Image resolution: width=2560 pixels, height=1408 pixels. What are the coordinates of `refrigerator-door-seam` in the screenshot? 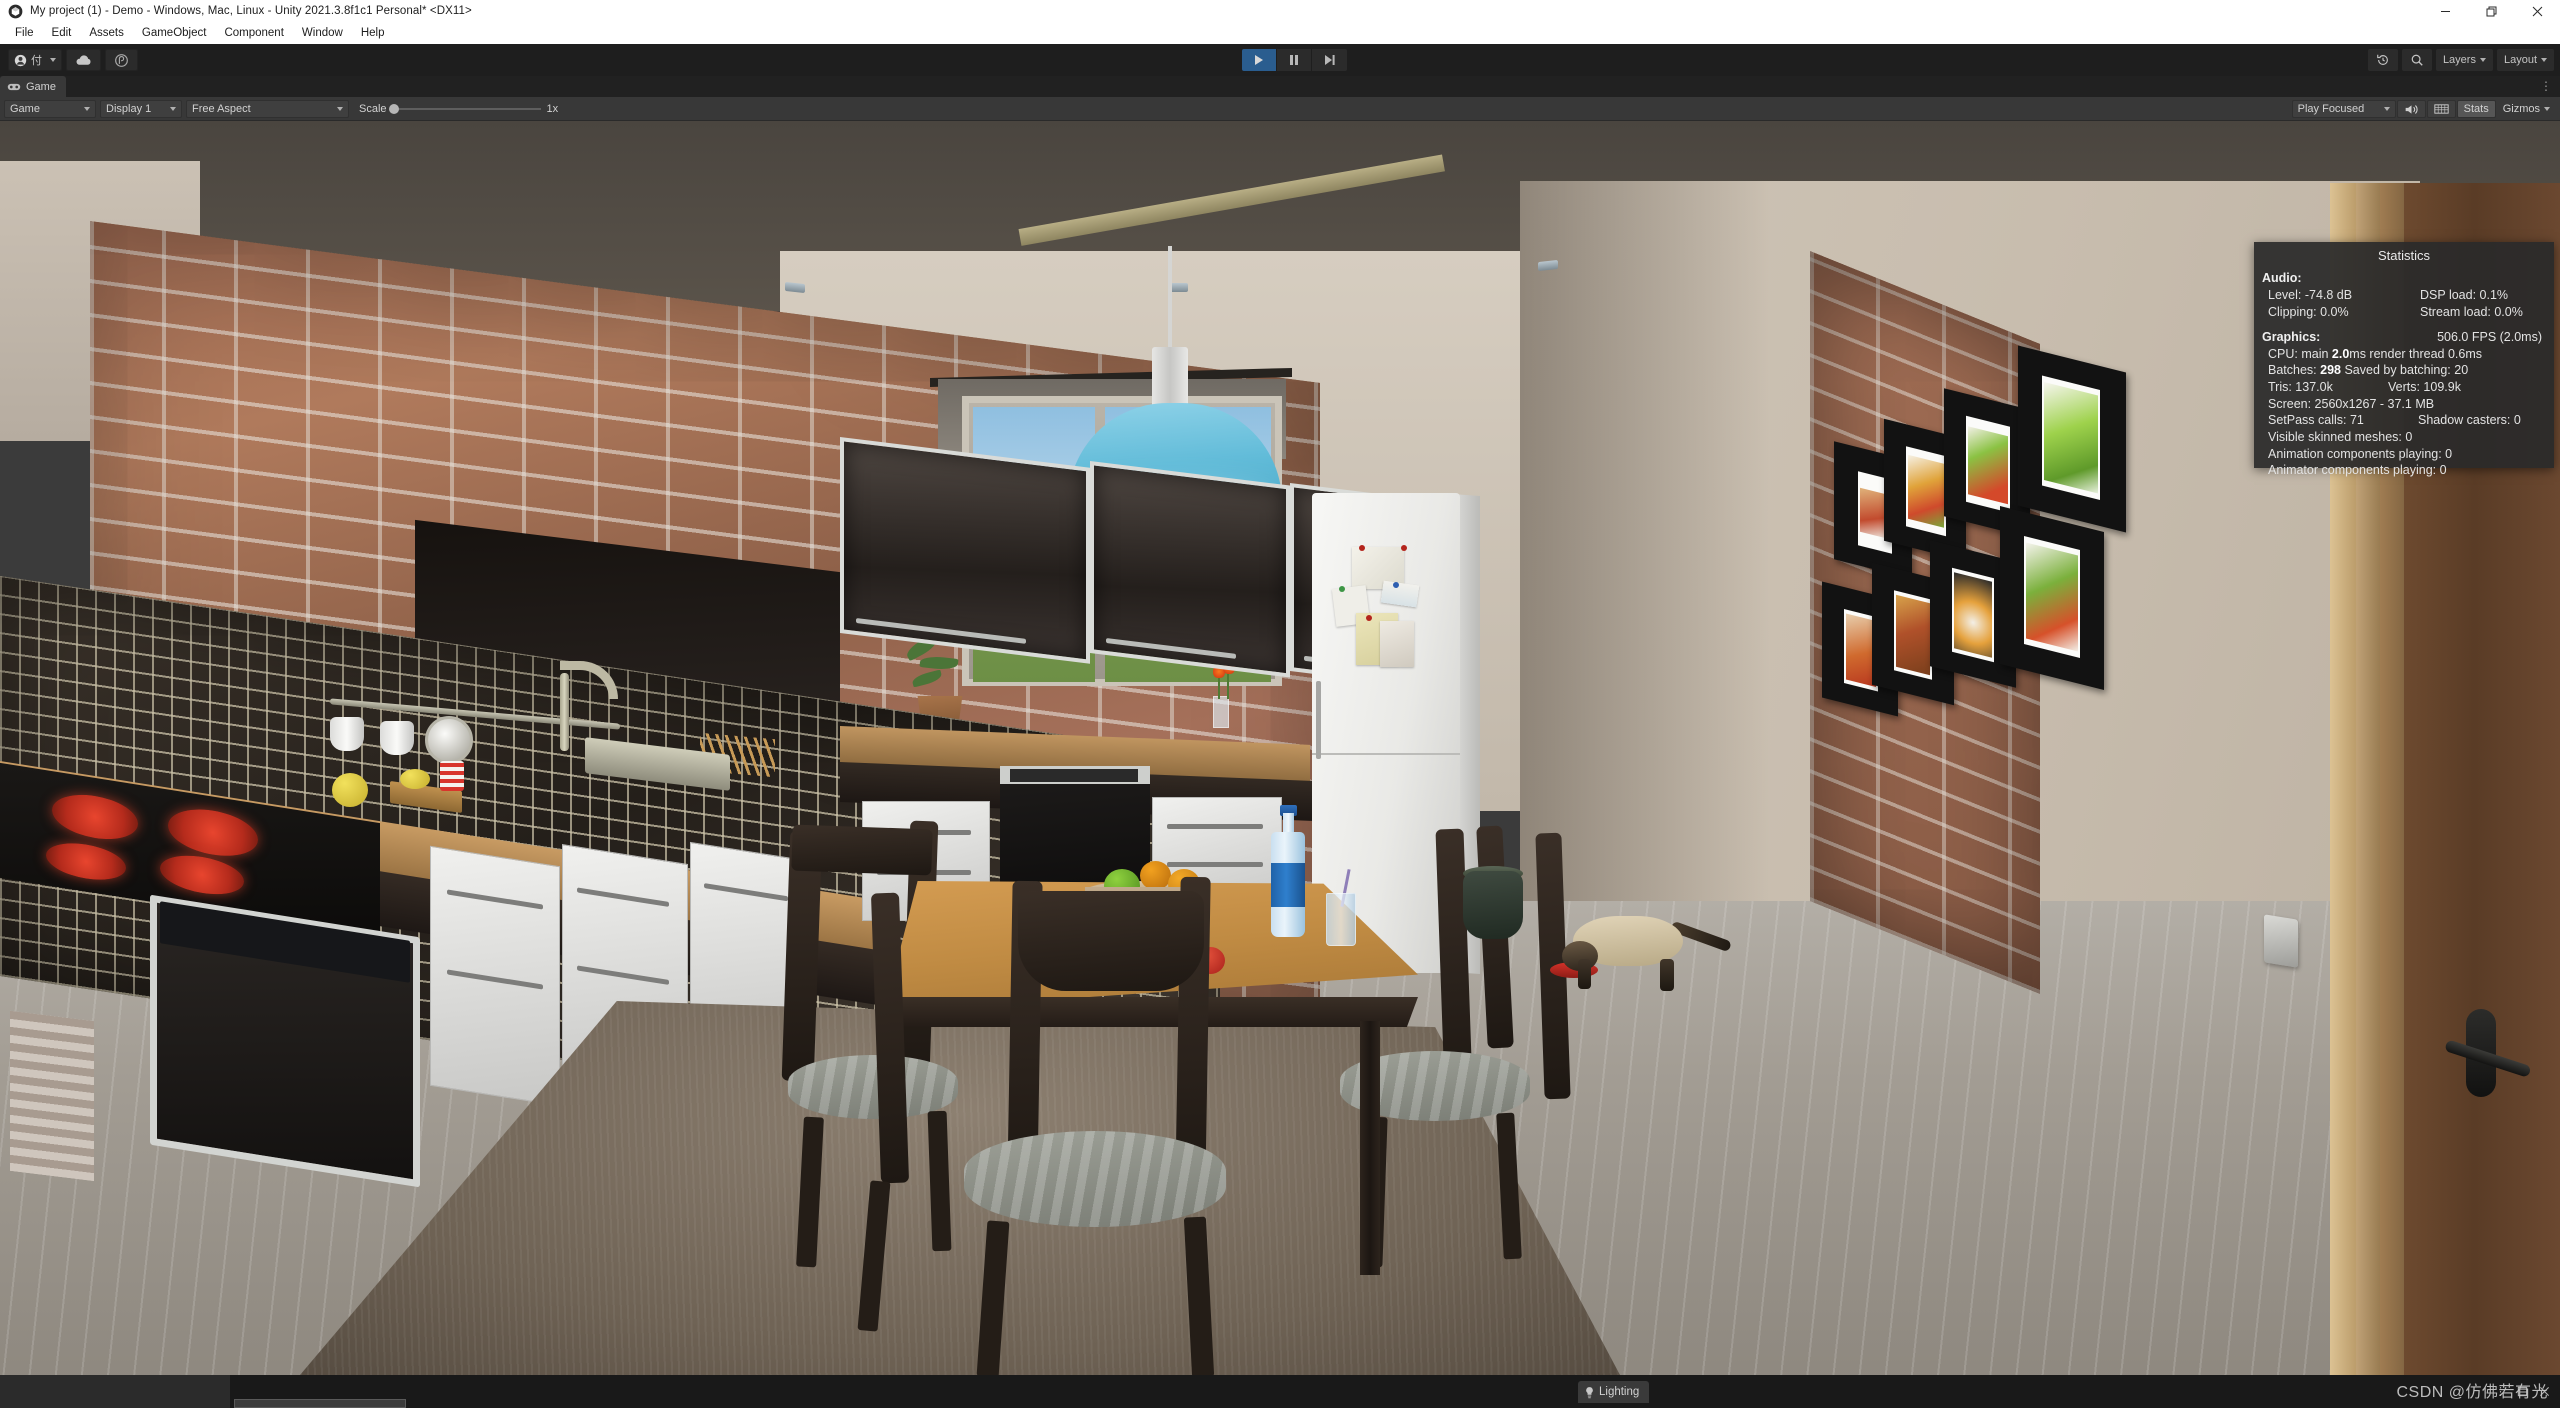 It's located at (1386, 754).